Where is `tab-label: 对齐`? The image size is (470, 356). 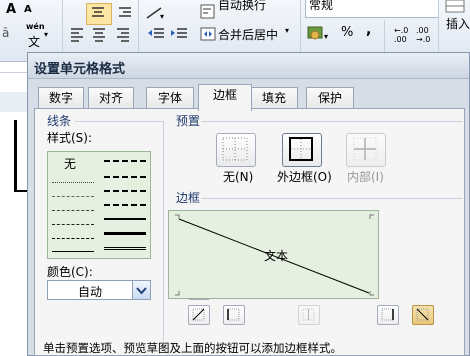
tab-label: 对齐 is located at coordinates (110, 98).